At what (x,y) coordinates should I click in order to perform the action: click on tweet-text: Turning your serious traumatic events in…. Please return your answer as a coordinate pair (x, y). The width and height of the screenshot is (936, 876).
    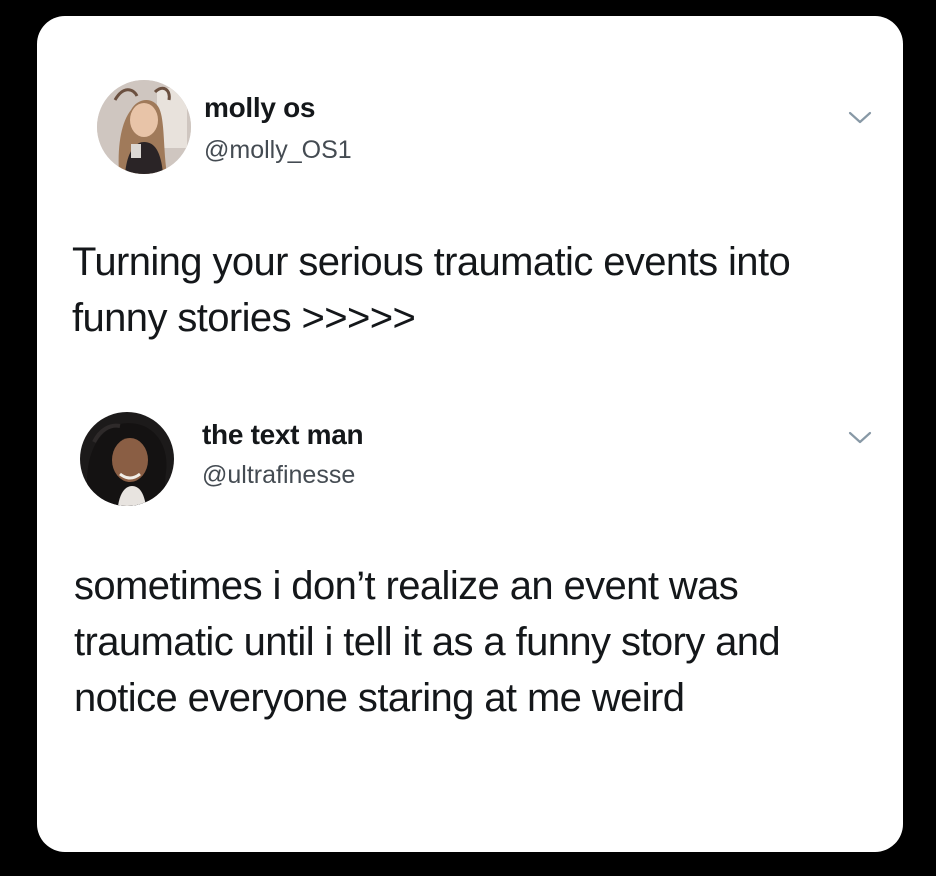
    Looking at the image, I should click on (431, 290).